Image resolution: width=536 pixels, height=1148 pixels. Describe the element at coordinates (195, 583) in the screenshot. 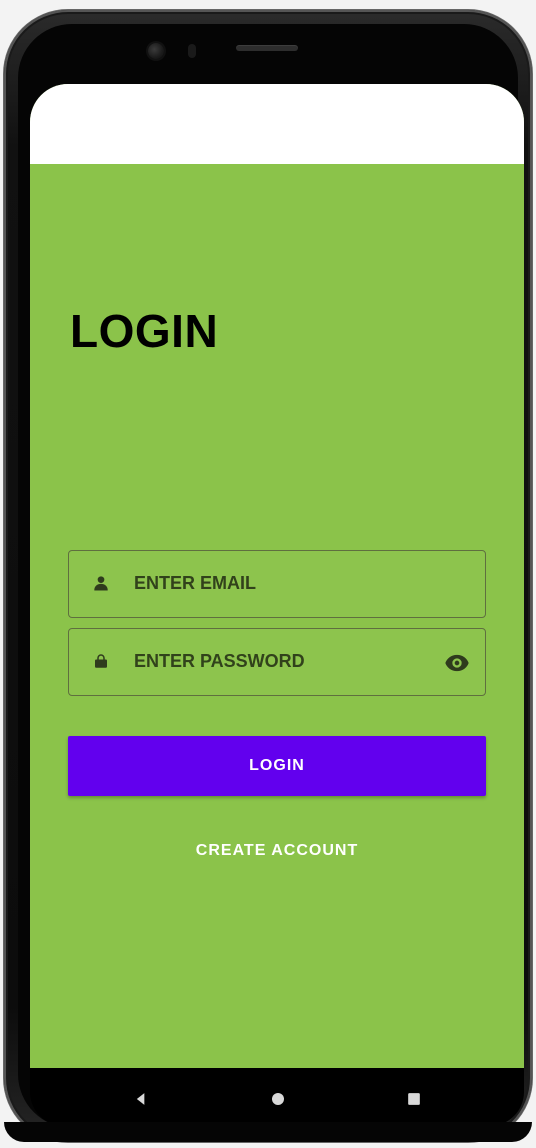

I see `email-placeholder: ENTER EMAIL` at that location.